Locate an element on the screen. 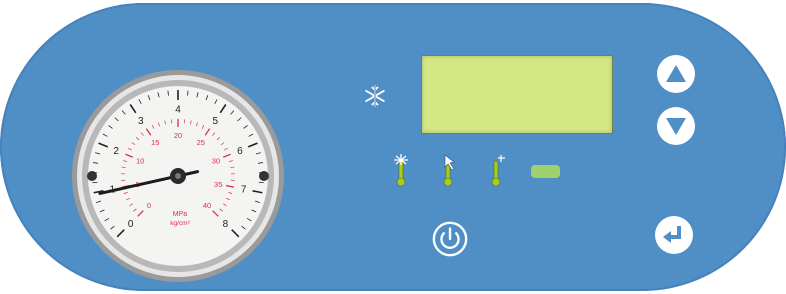 This screenshot has height=294, width=786. gauge-label-outer: 0 is located at coordinates (131, 224).